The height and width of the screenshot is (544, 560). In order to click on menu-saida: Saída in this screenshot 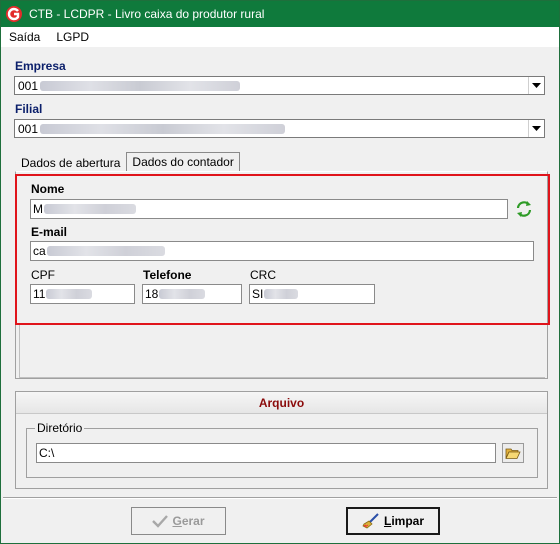, I will do `click(24, 37)`.